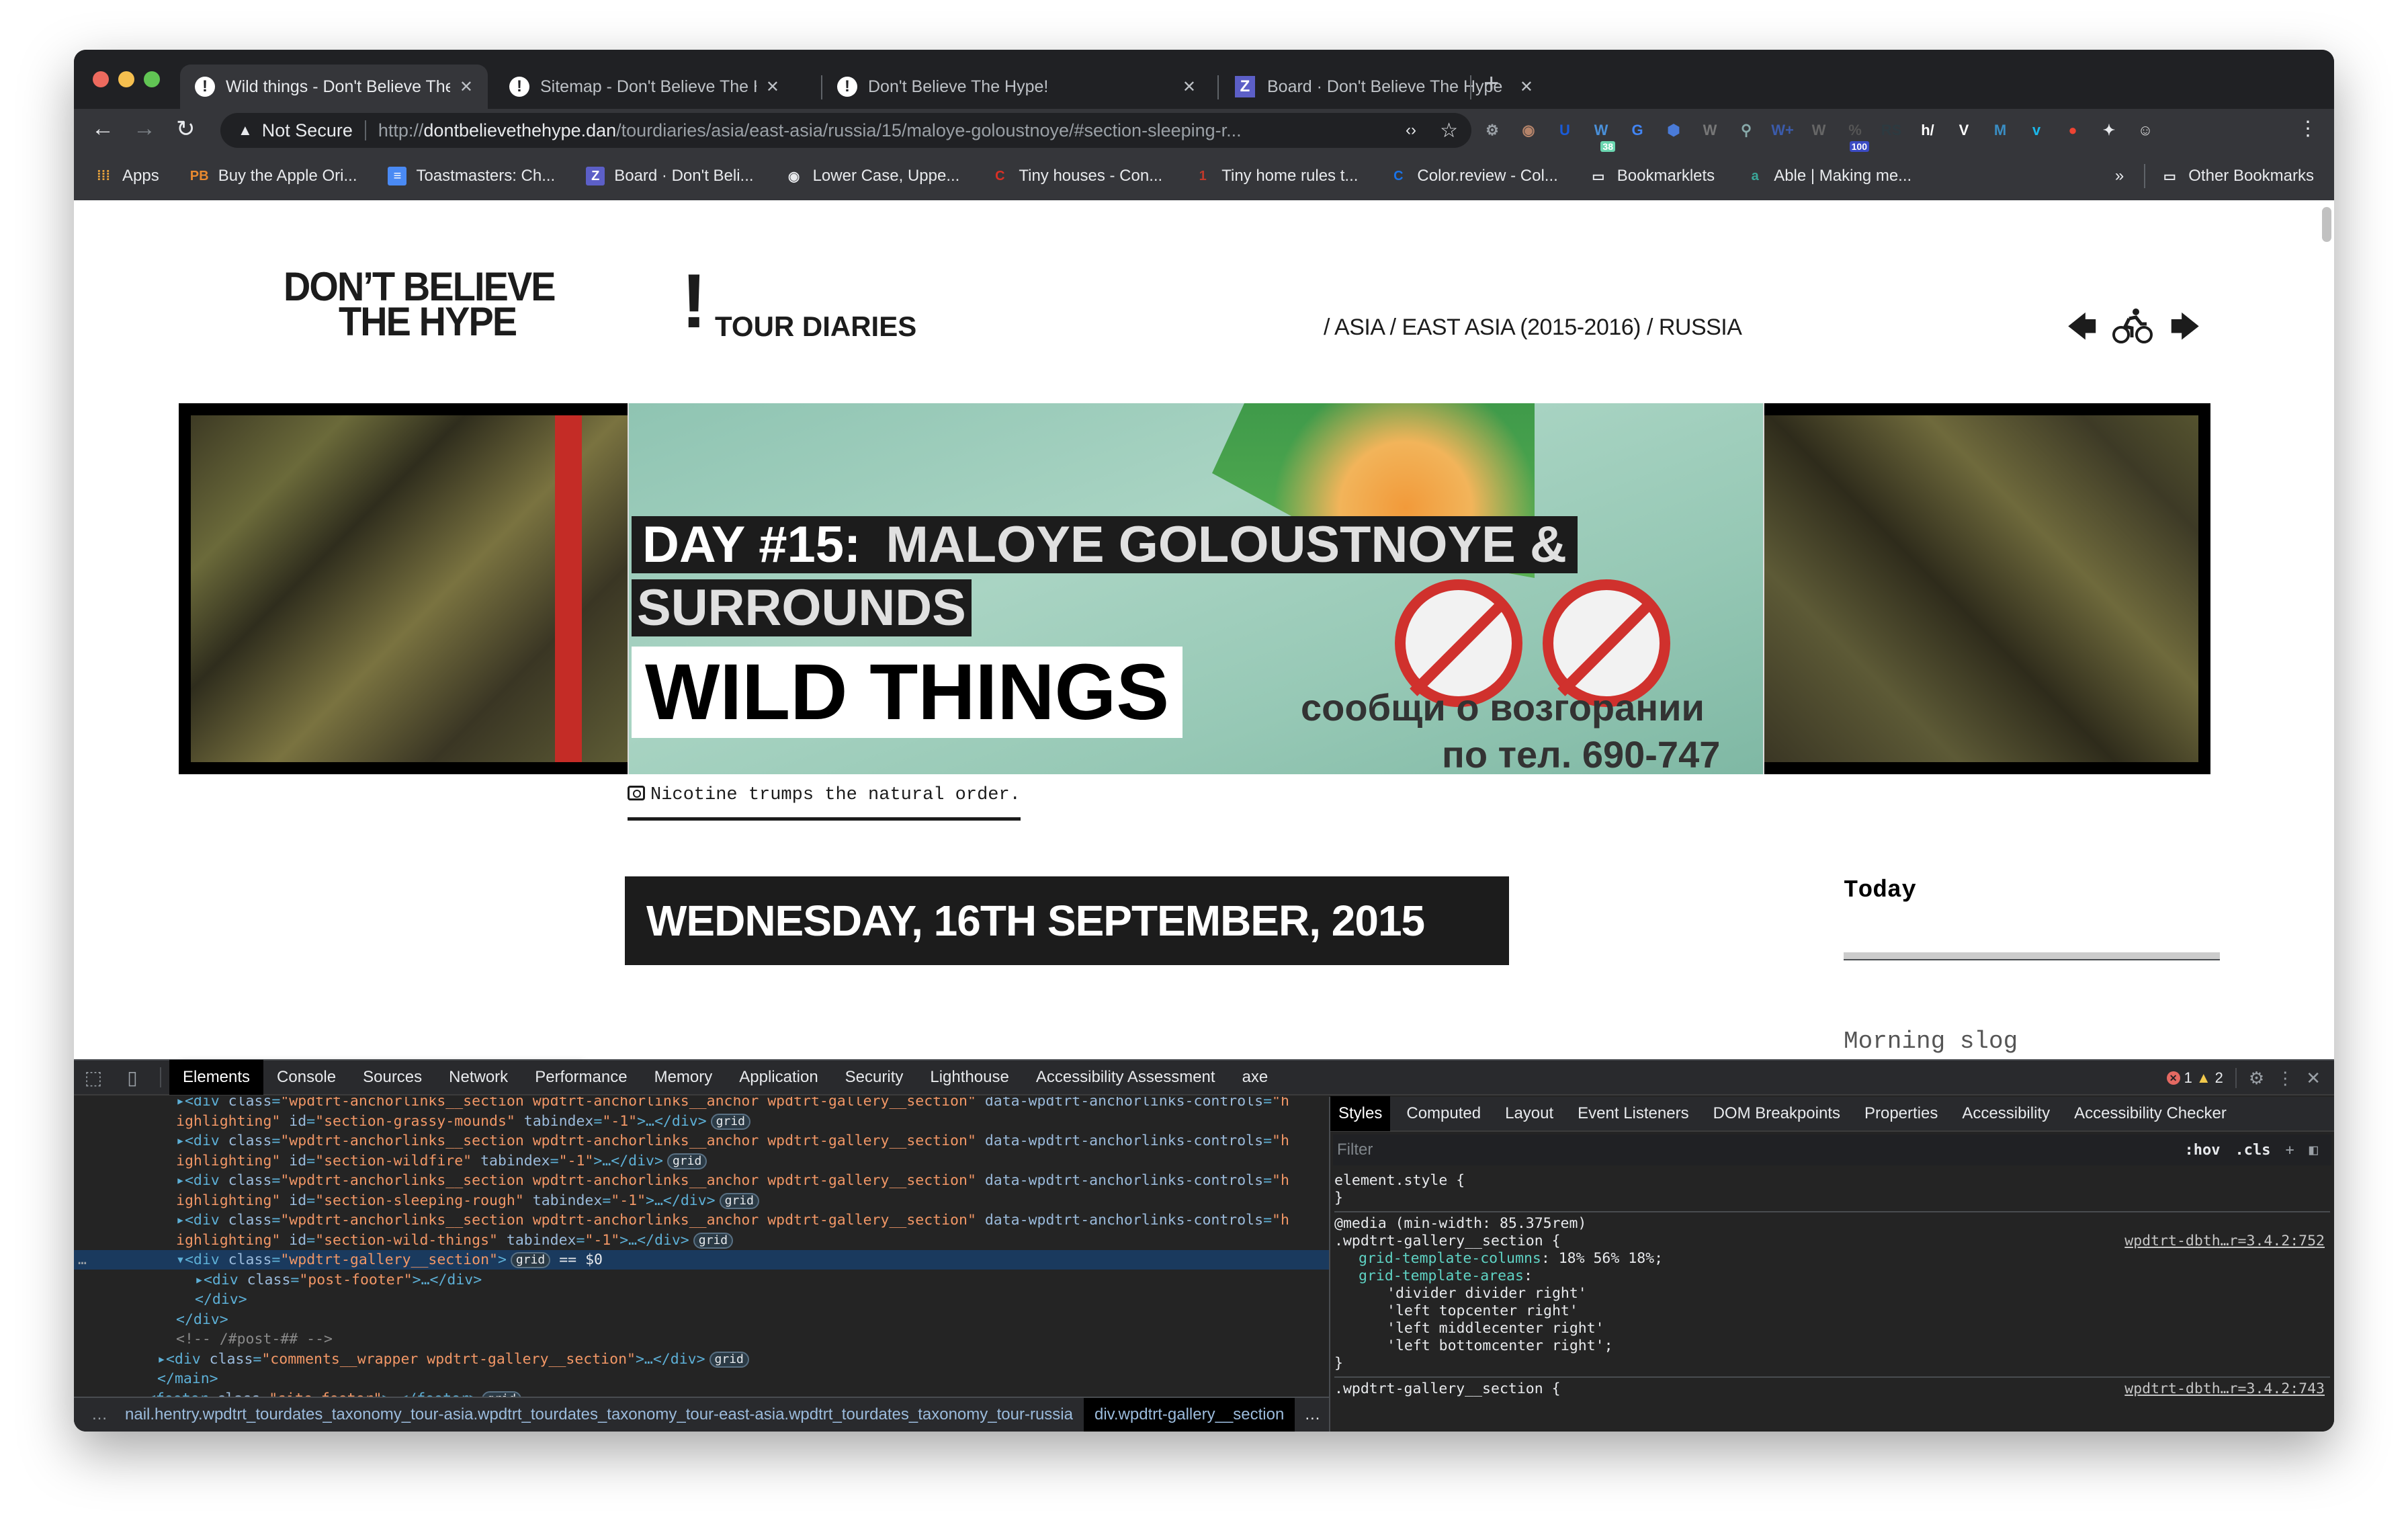  What do you see at coordinates (701, 1379) in the screenshot?
I see `dom-node: </main>` at bounding box center [701, 1379].